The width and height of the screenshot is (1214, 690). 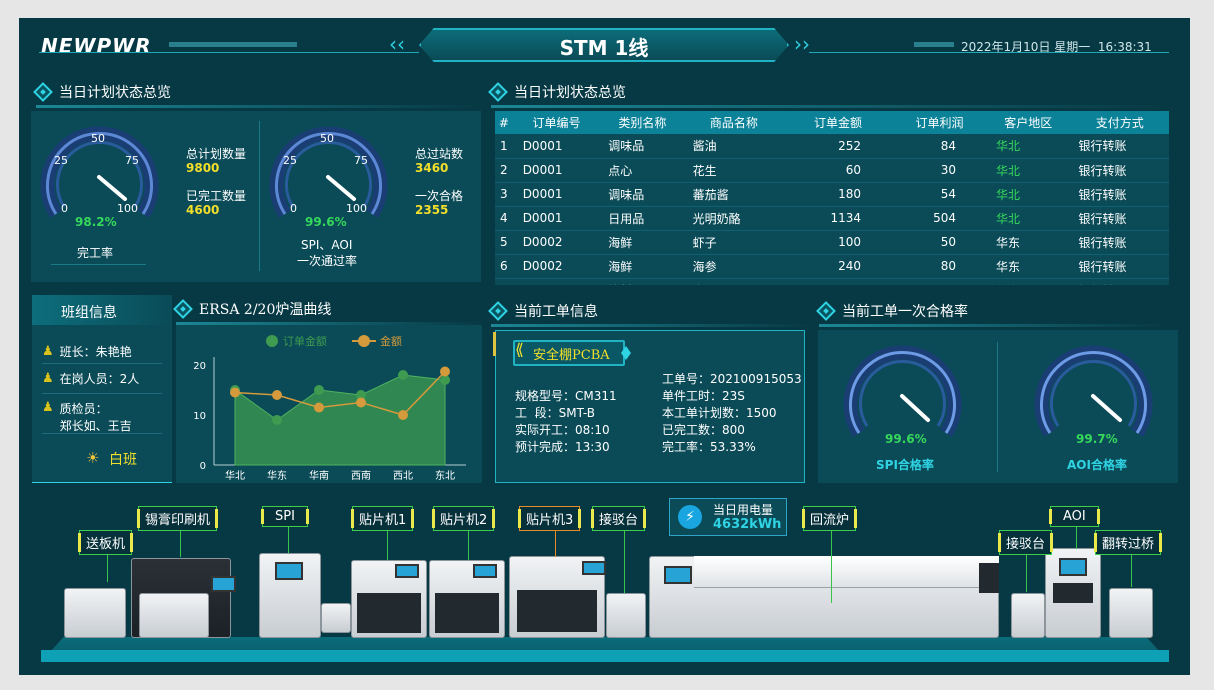 I want to click on chart-panel: 0 10 20 华北 华东 华南 西南 西北 东北 订单金额 金额, so click(x=329, y=404).